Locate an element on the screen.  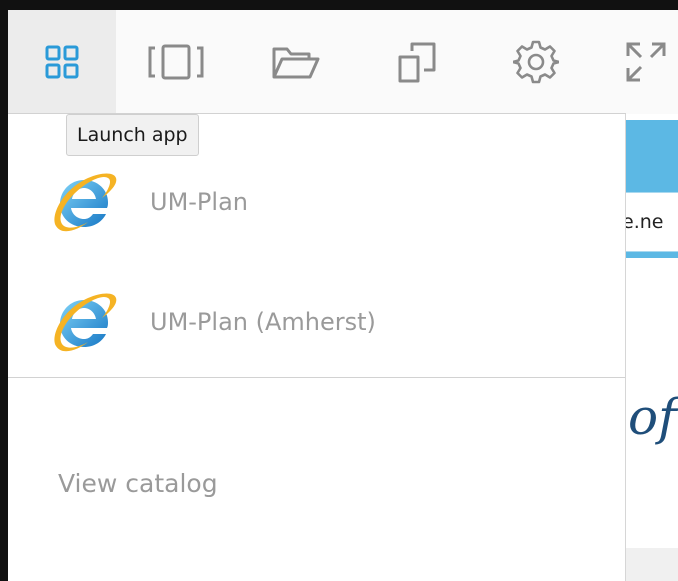
app-label: UM-Plan is located at coordinates (199, 202).